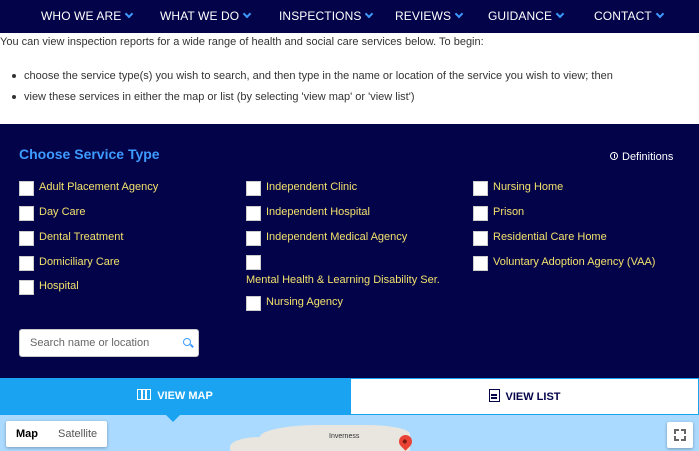  I want to click on search-icon, so click(187, 342).